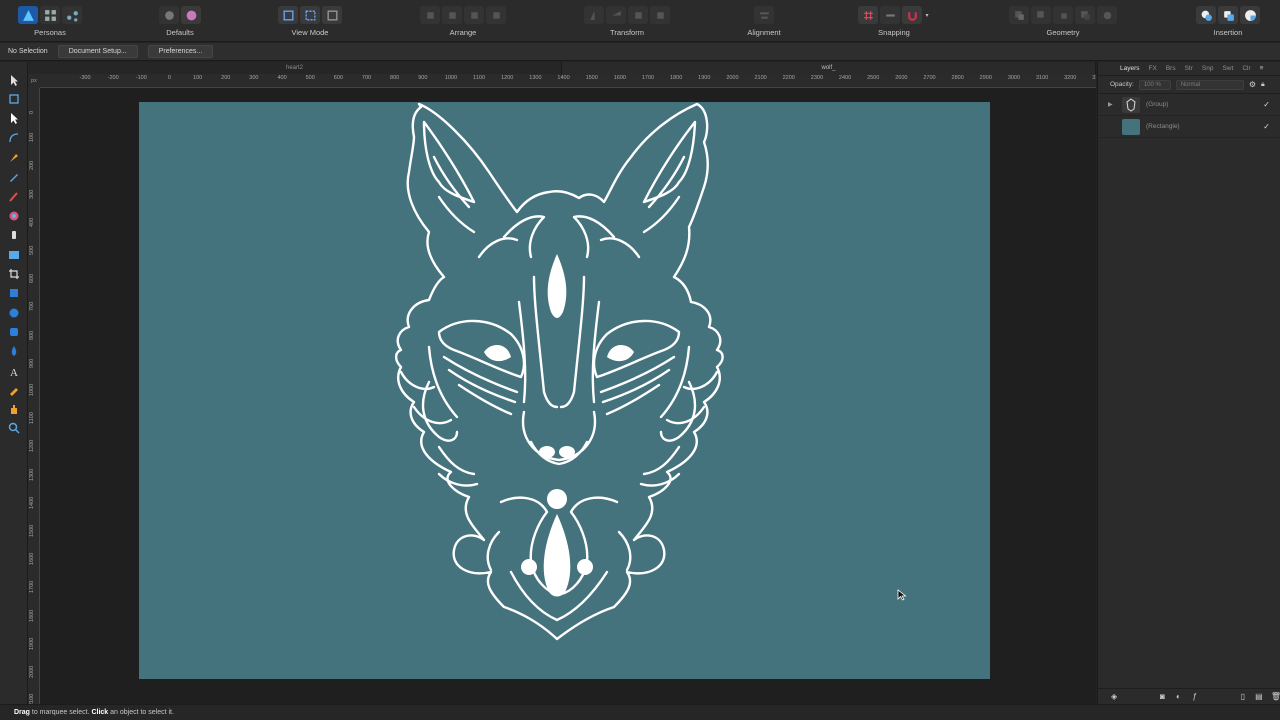 Image resolution: width=1280 pixels, height=720 pixels. Describe the element at coordinates (760, 78) in the screenshot. I see `ruler-label: 2100` at that location.